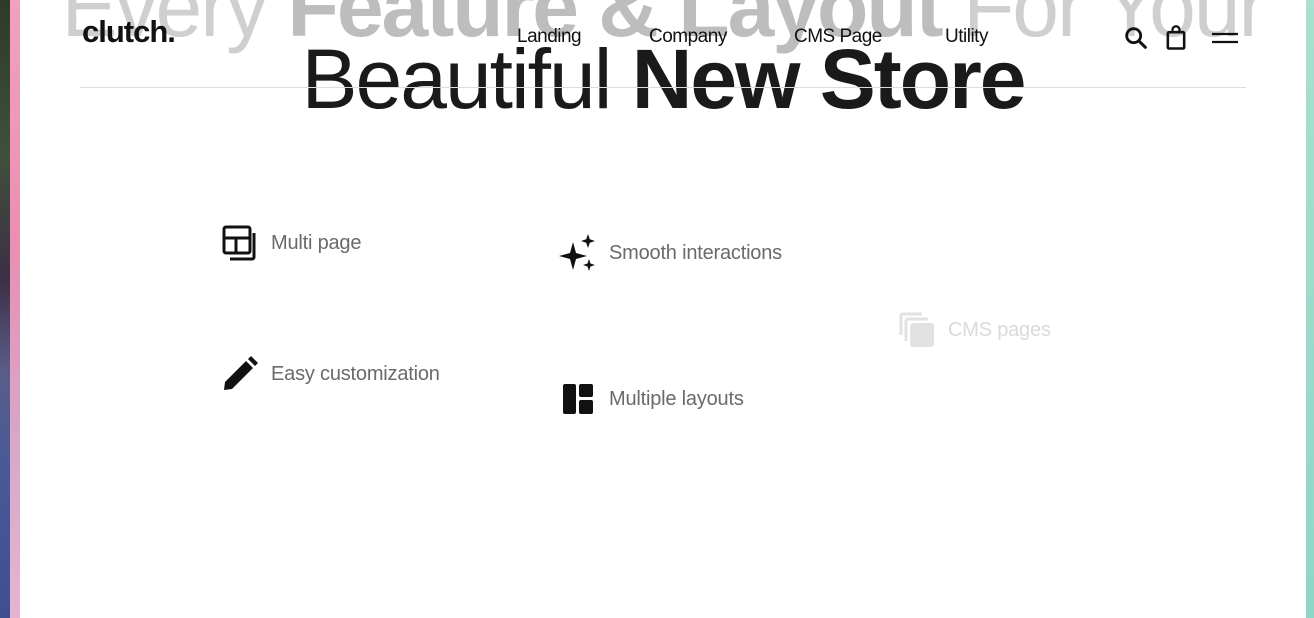 The width and height of the screenshot is (1314, 618). Describe the element at coordinates (1136, 38) in the screenshot. I see `search-icon` at that location.